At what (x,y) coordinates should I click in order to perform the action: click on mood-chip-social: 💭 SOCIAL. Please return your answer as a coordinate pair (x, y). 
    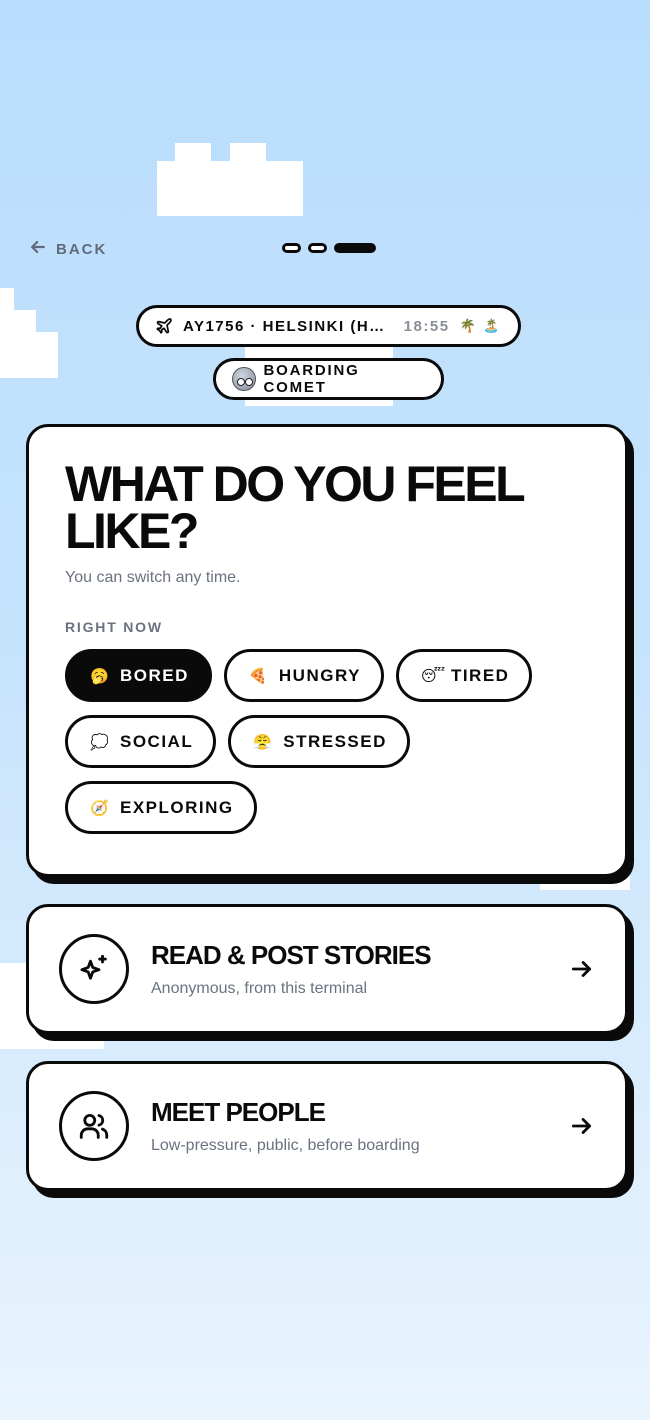
    Looking at the image, I should click on (141, 741).